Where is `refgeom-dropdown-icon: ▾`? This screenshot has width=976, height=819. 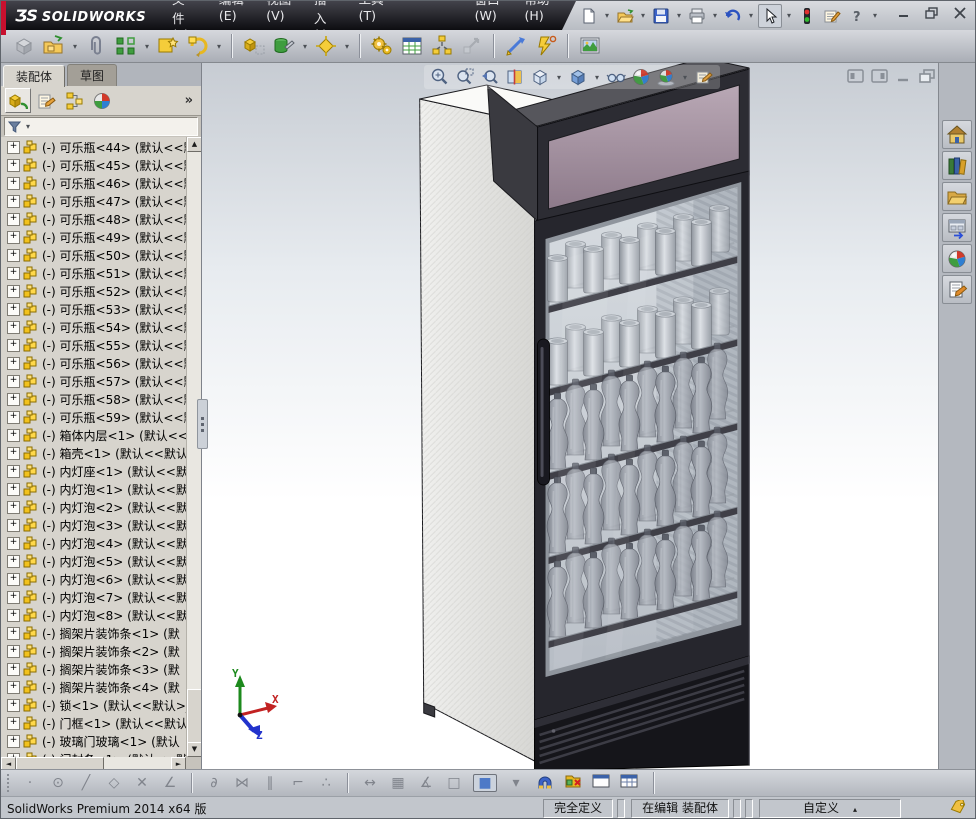
refgeom-dropdown-icon: ▾ is located at coordinates (347, 46).